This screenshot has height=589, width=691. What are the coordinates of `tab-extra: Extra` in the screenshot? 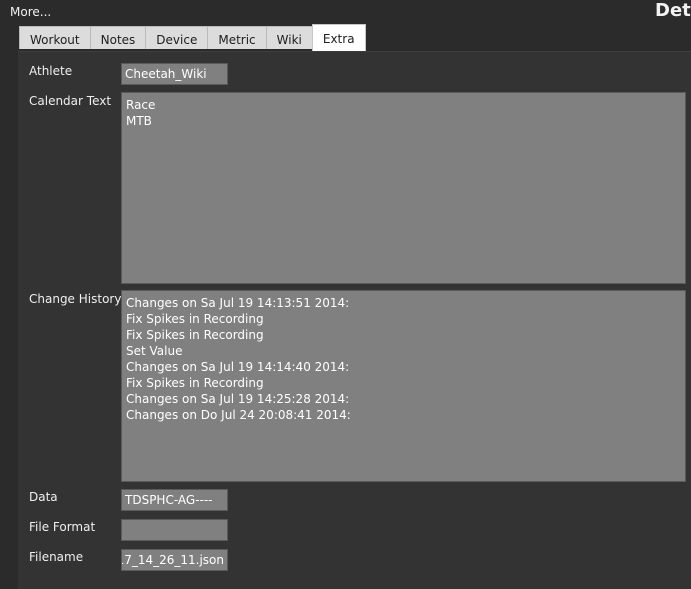 It's located at (338, 37).